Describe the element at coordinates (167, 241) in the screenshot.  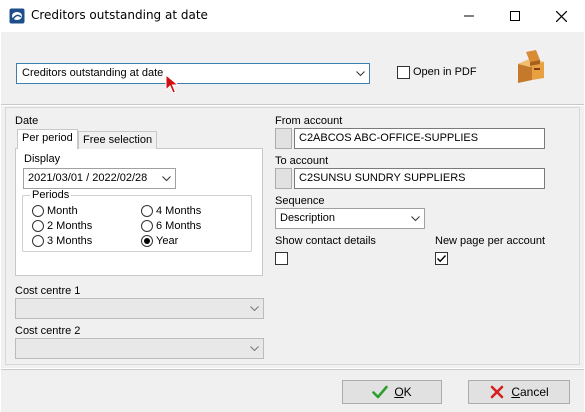
I see `radio-year-label: Year` at that location.